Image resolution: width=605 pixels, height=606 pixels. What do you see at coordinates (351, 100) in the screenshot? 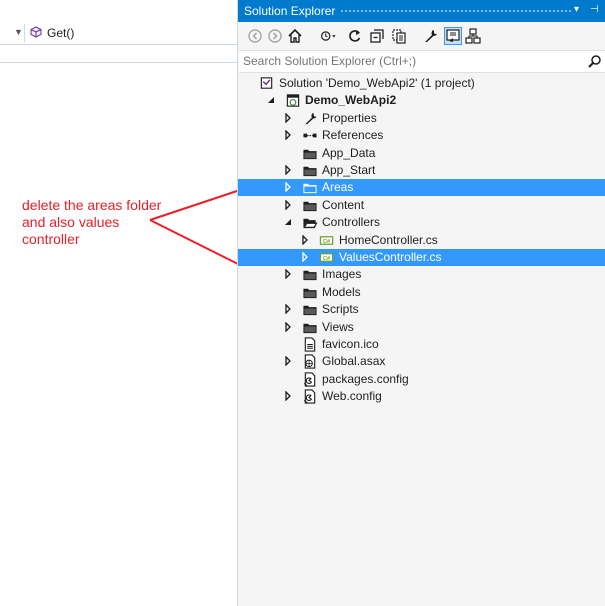
I see `tree-item-label: Demo_WebApi2` at bounding box center [351, 100].